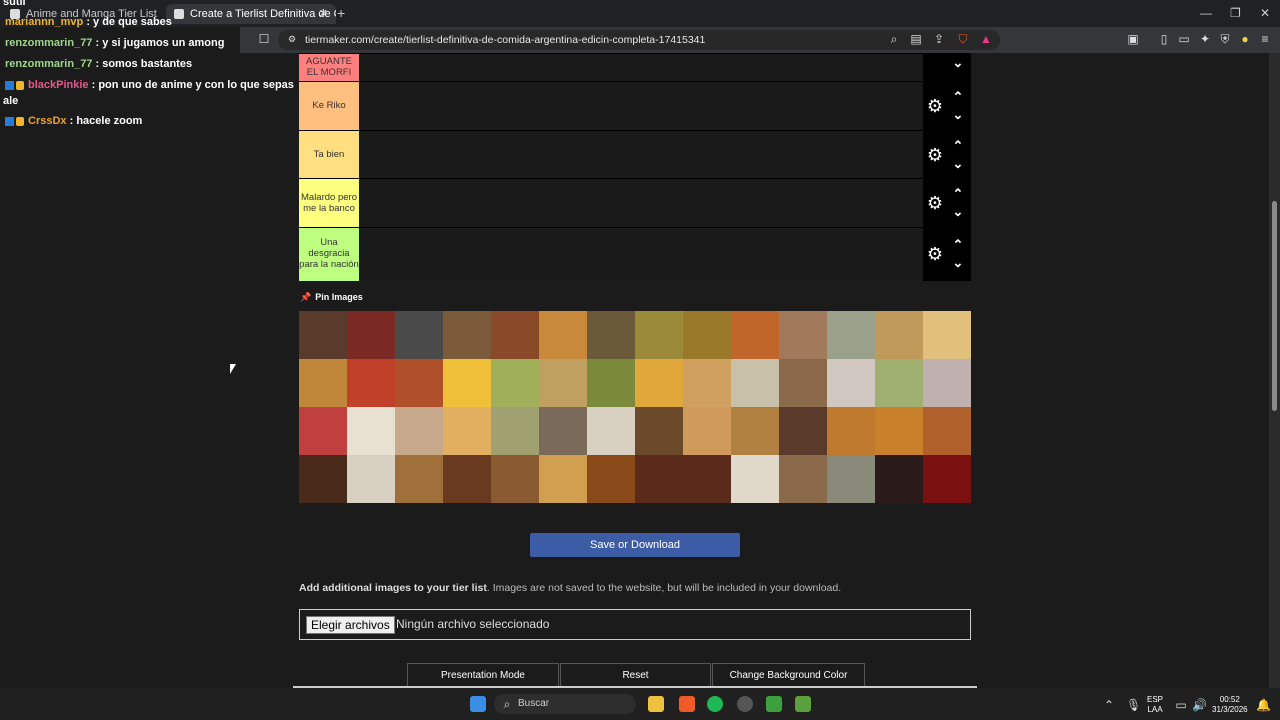  I want to click on tier-label: Malardo pero me la banco, so click(329, 203).